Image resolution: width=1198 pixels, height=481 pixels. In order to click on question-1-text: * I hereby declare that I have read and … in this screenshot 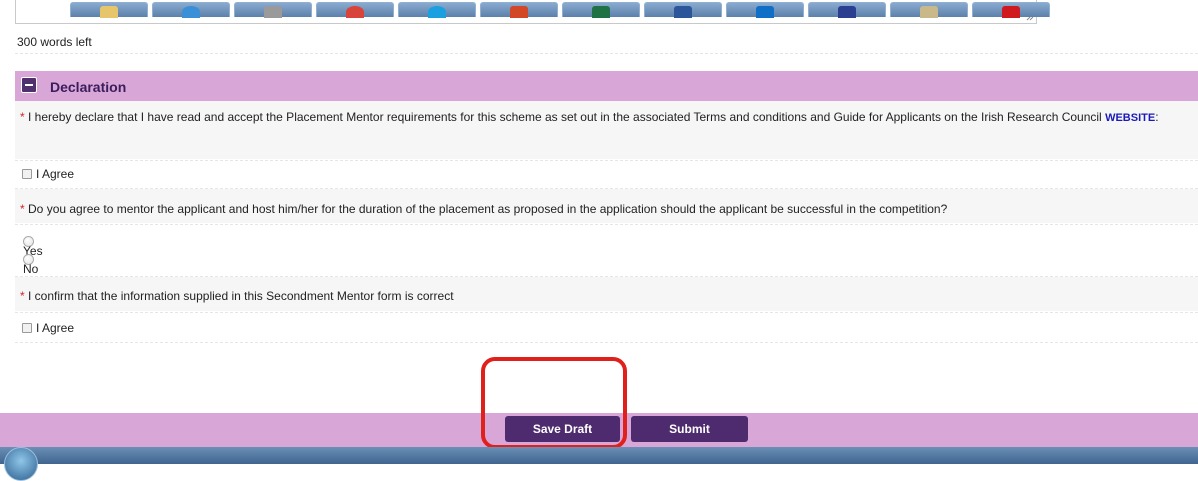, I will do `click(602, 118)`.